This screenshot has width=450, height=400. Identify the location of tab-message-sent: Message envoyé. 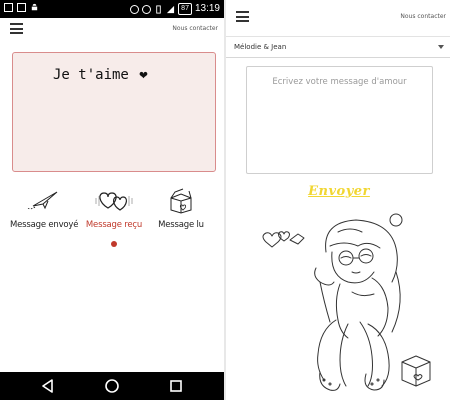
(44, 209).